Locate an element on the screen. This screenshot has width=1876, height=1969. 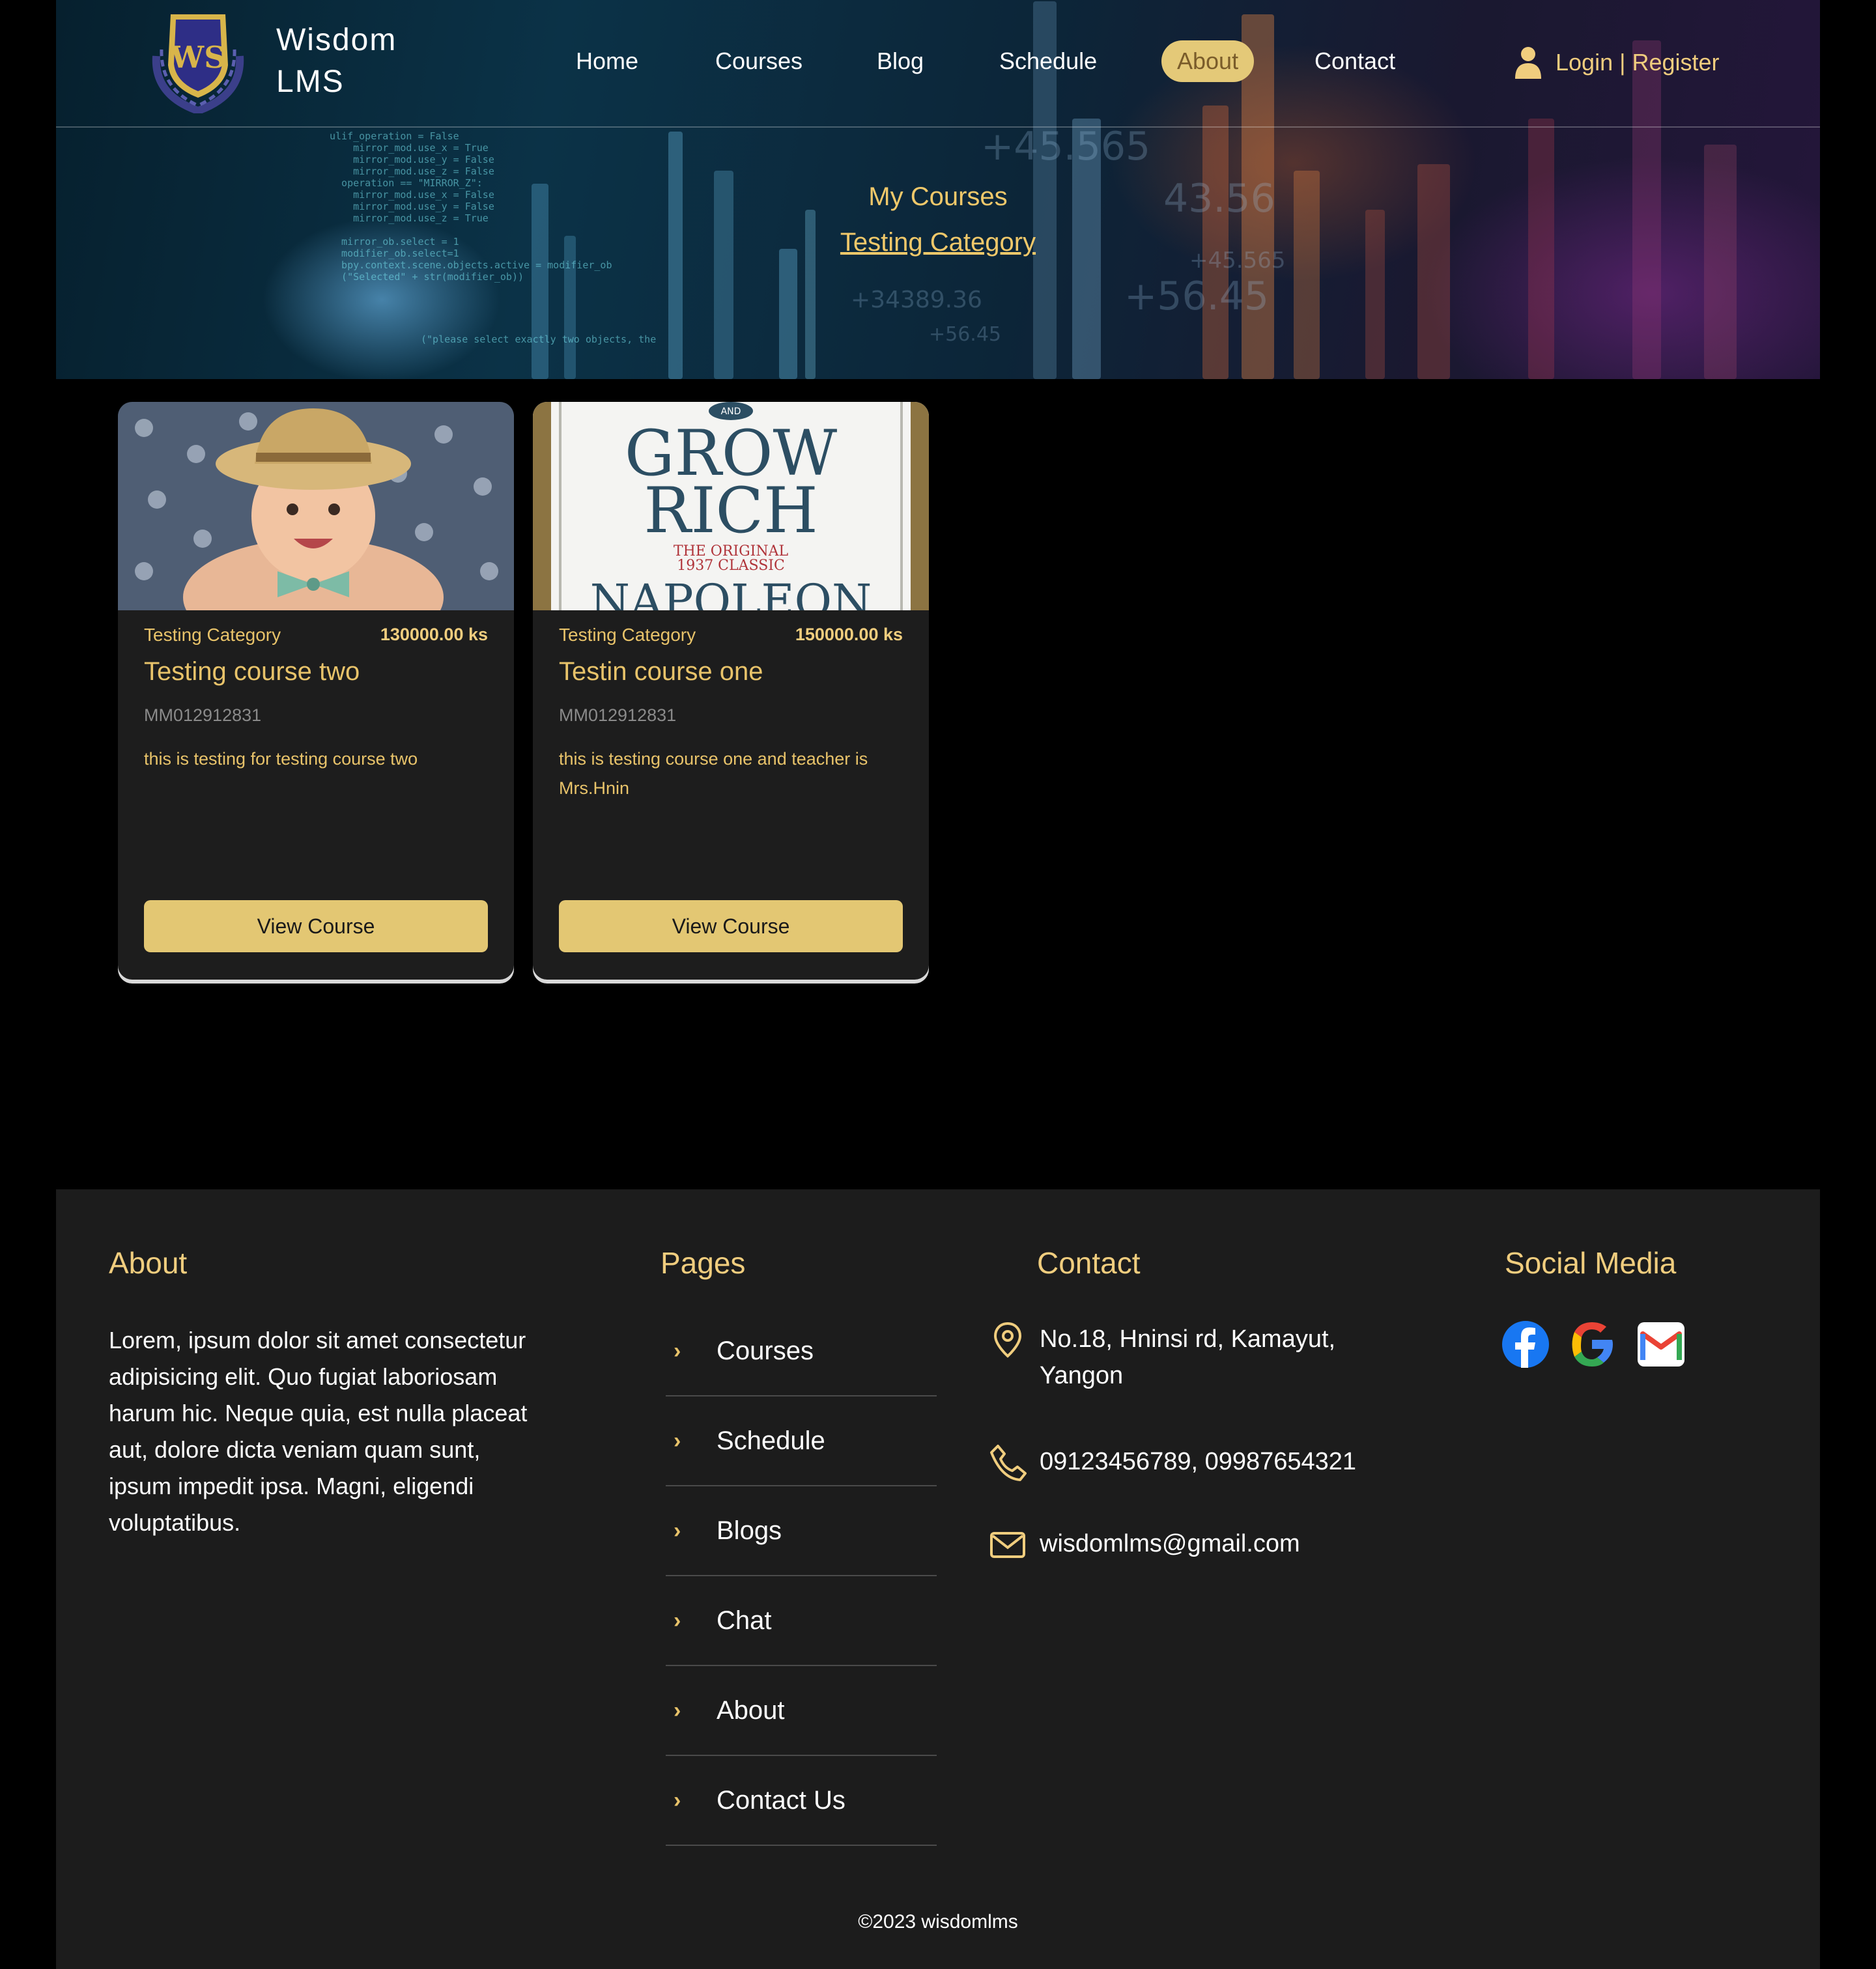
course-thumbnail-baby is located at coordinates (316, 506).